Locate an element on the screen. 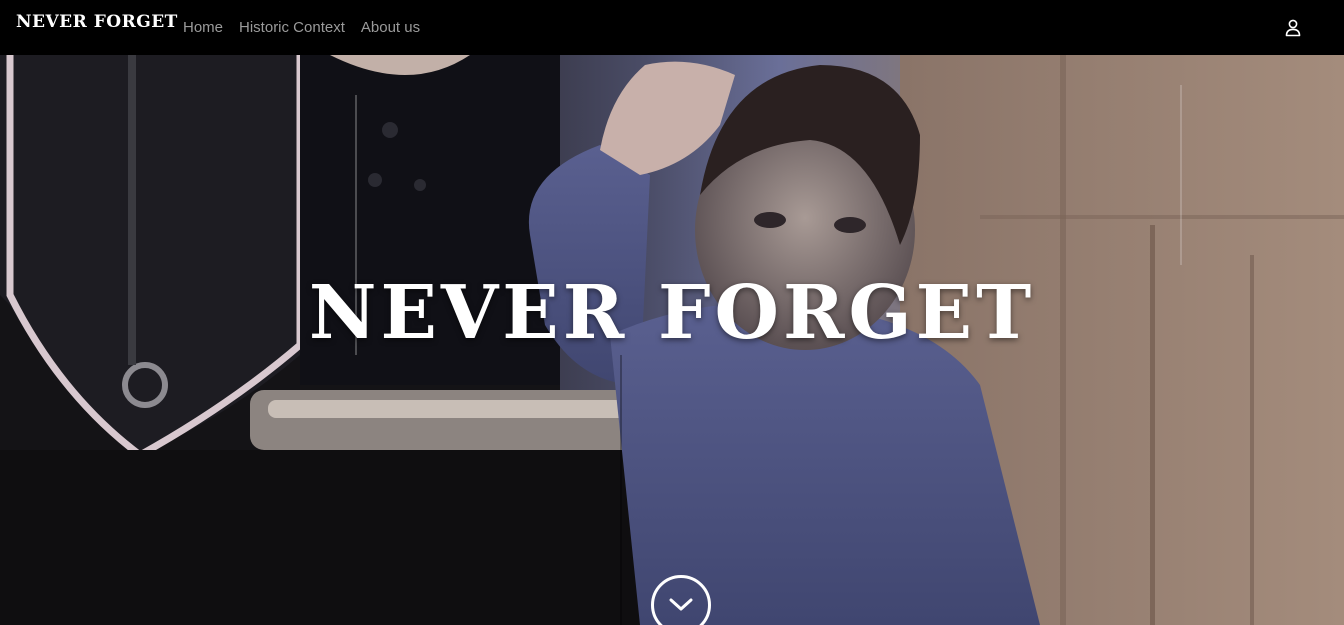 This screenshot has height=625, width=1344. hero-title: NEVER FORGET is located at coordinates (672, 313).